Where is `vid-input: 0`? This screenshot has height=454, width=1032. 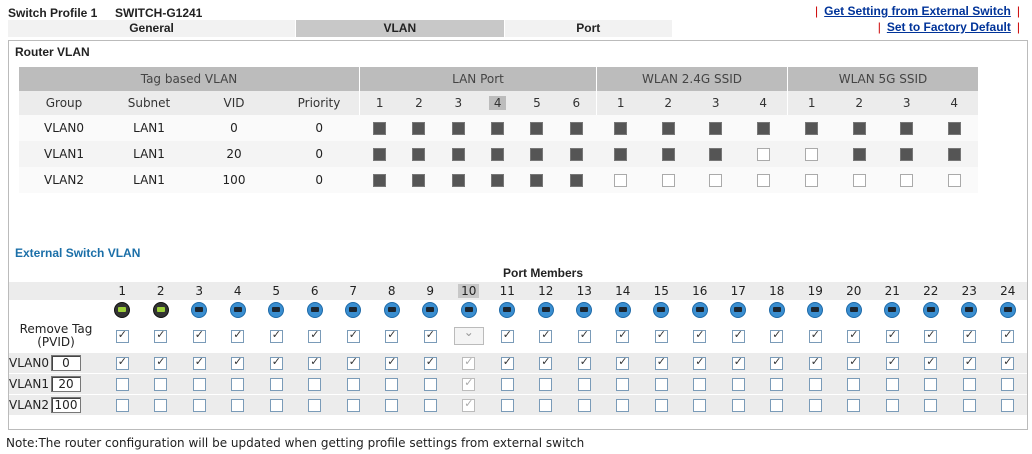
vid-input: 0 is located at coordinates (66, 363).